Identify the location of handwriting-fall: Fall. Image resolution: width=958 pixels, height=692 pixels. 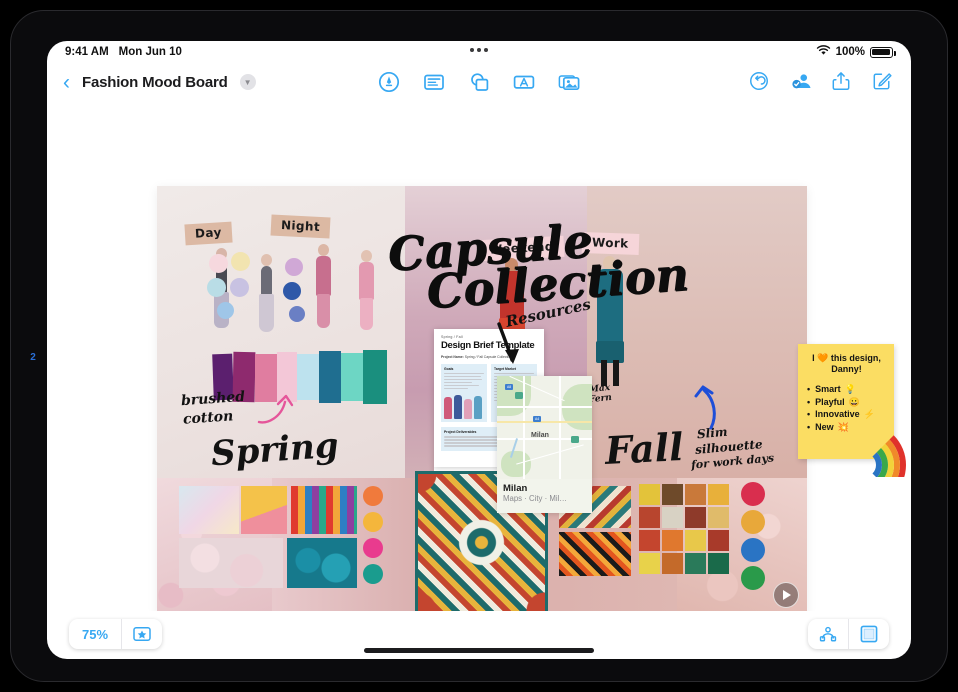
(644, 448).